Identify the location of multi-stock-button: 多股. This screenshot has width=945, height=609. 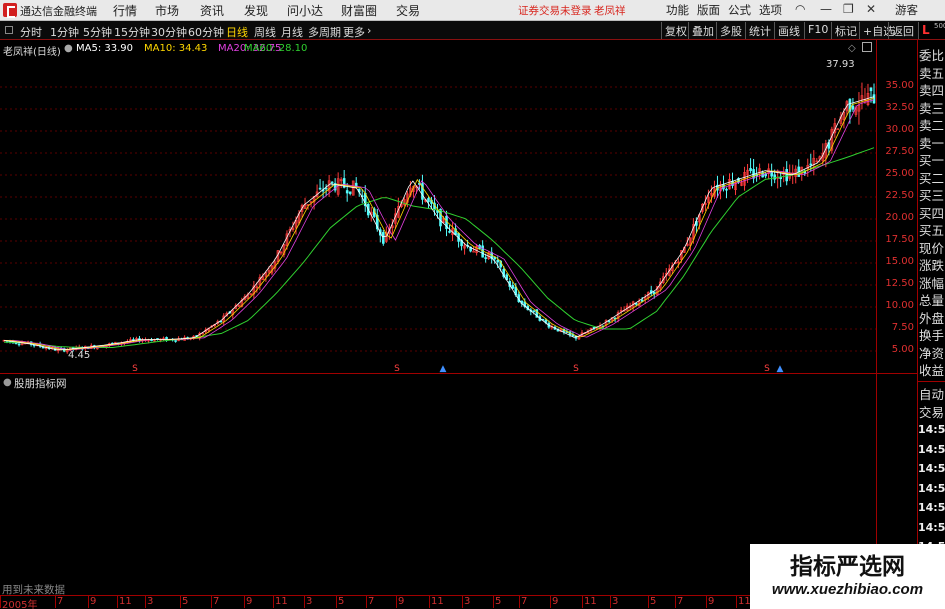
(730, 30).